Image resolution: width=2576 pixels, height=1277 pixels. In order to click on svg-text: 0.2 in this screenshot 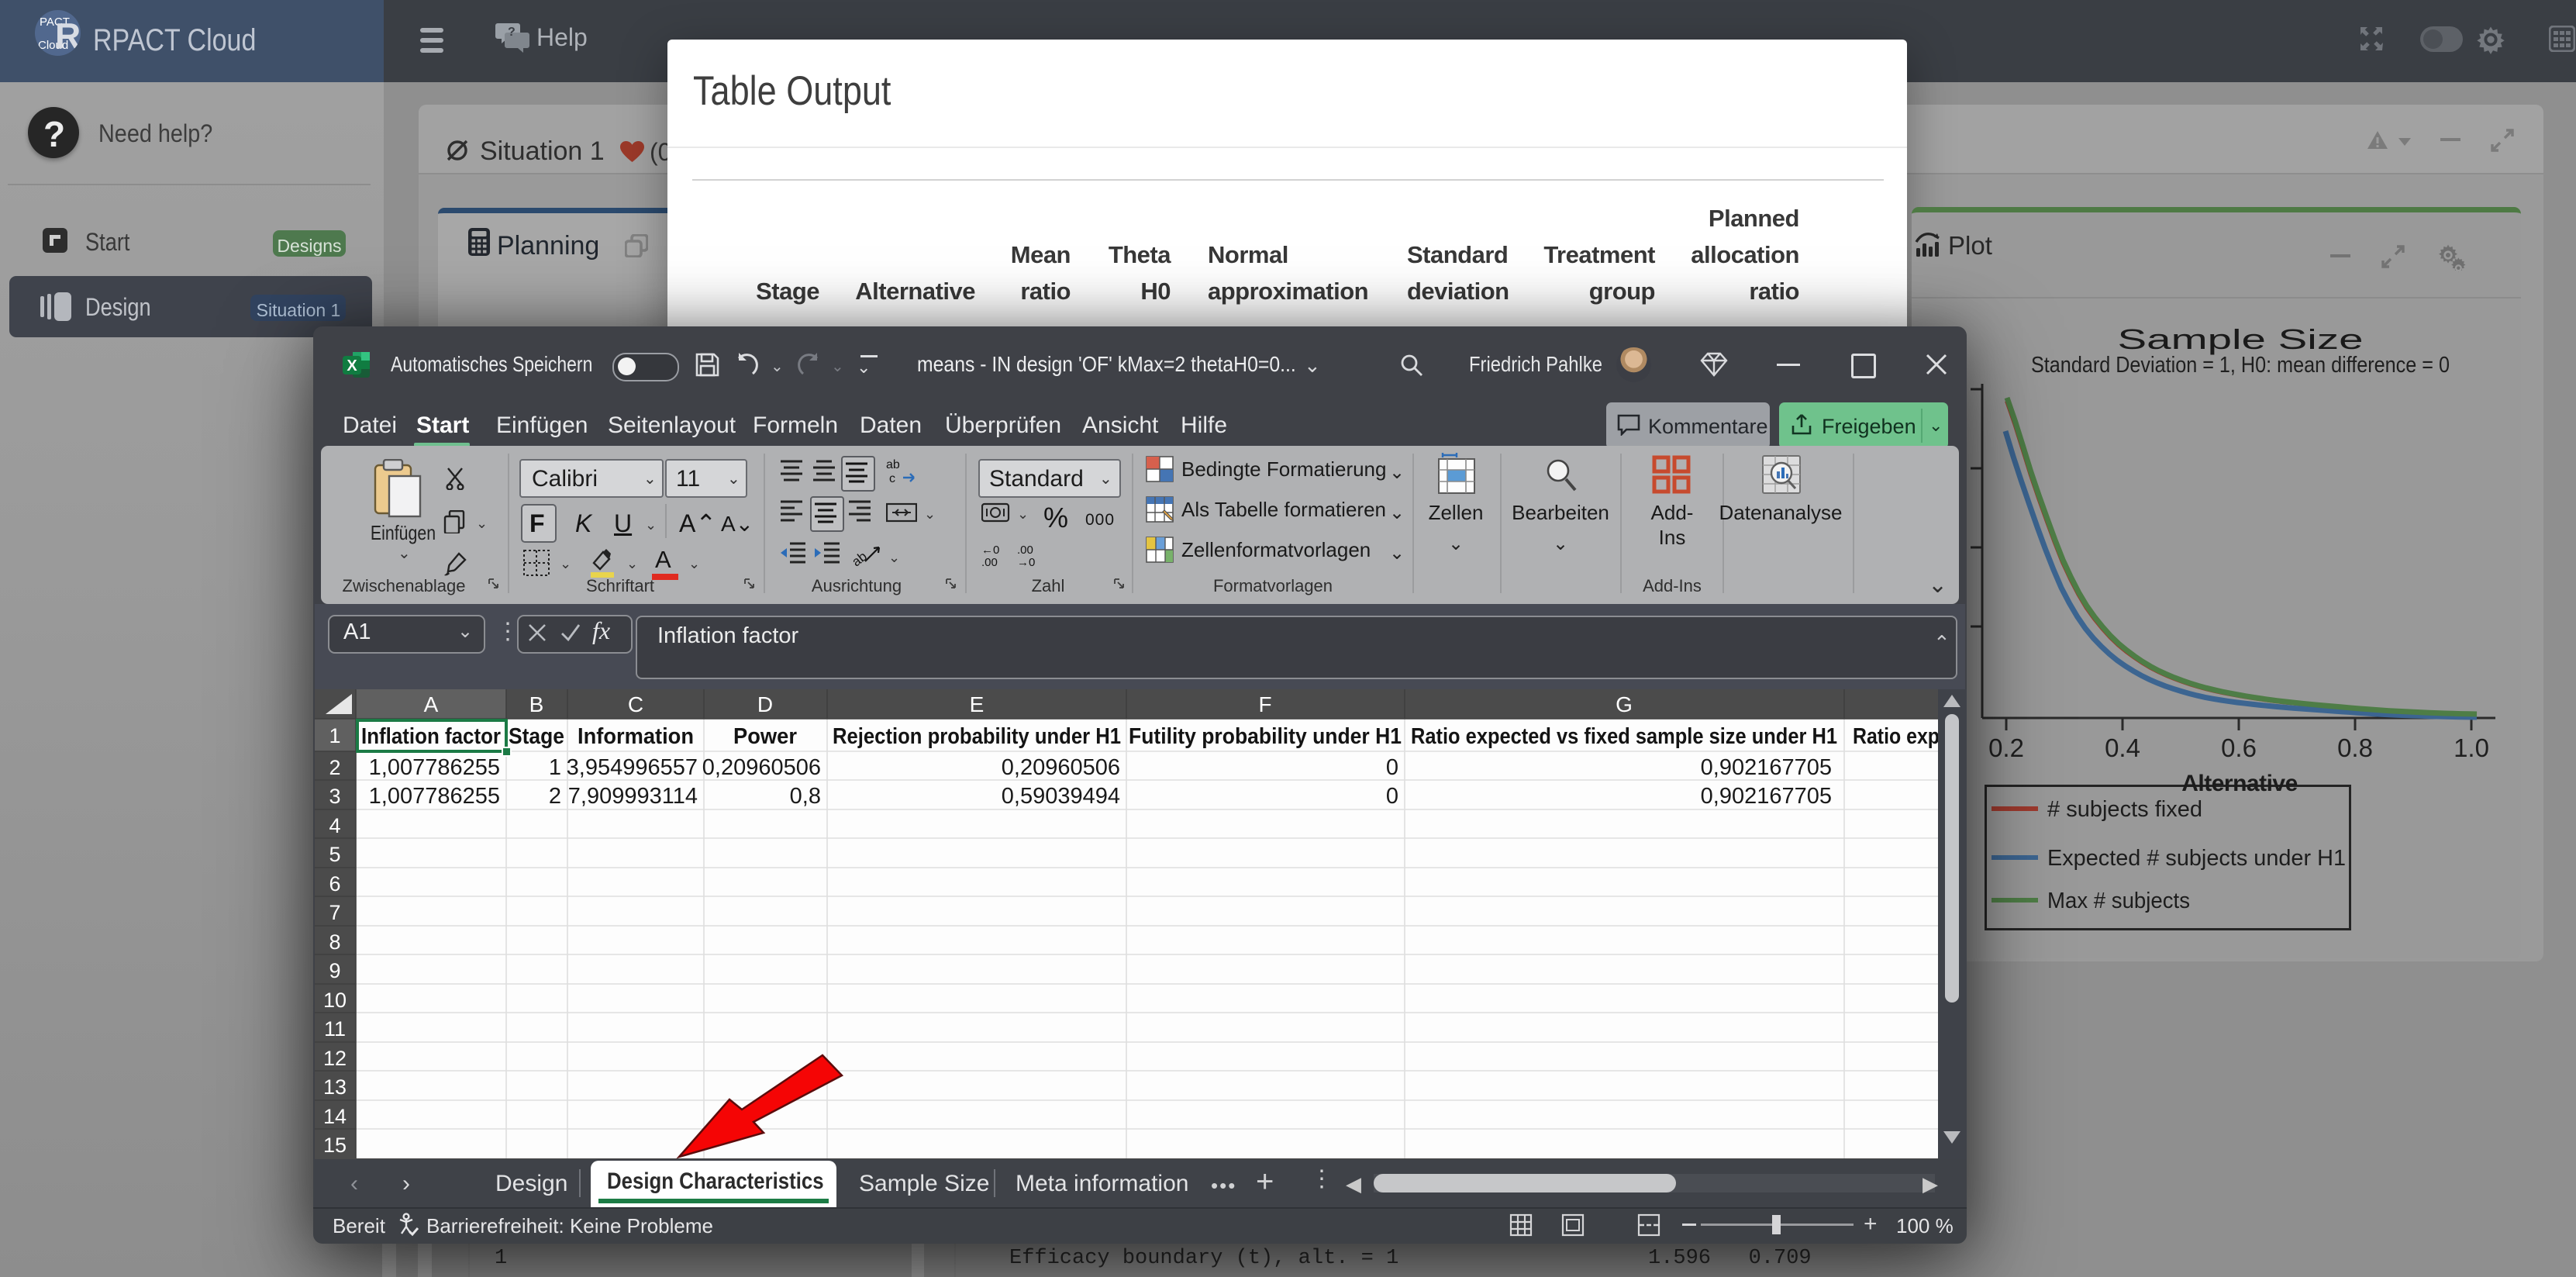, I will do `click(2006, 746)`.